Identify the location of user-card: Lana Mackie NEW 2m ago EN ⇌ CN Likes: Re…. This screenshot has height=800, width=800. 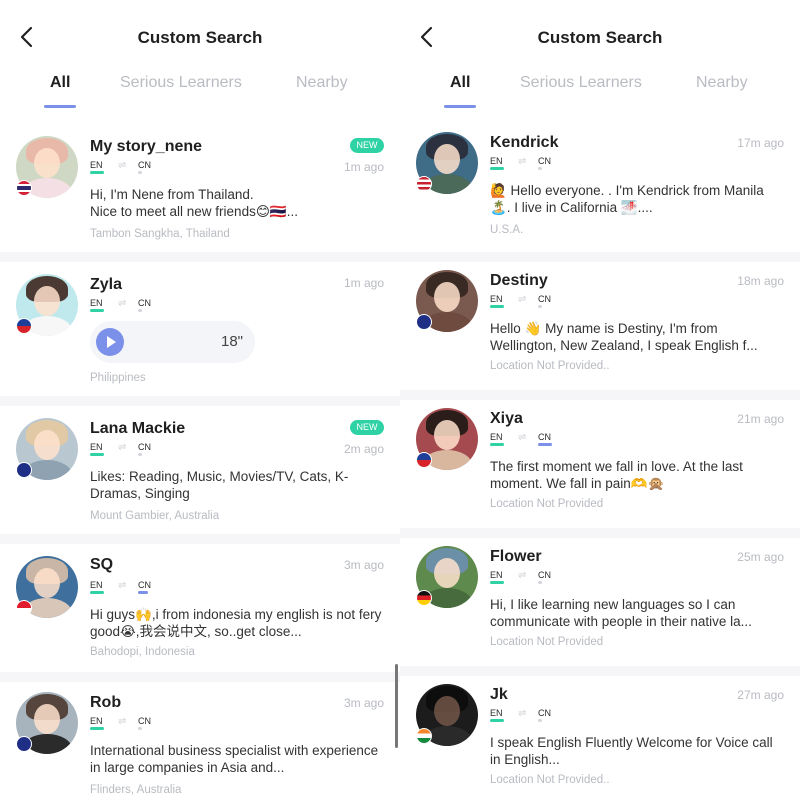
(200, 475).